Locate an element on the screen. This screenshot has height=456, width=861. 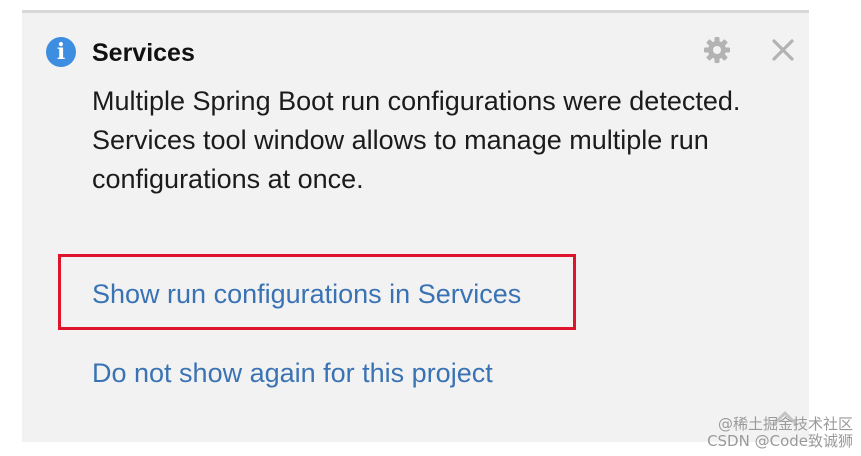
settings-button is located at coordinates (717, 50).